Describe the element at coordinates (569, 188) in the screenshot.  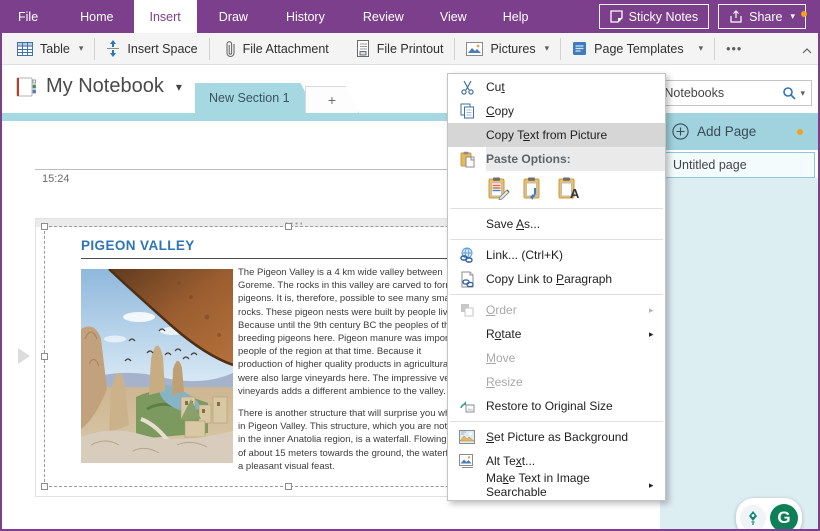
I see `paste-keep-text-only-icon: A` at that location.